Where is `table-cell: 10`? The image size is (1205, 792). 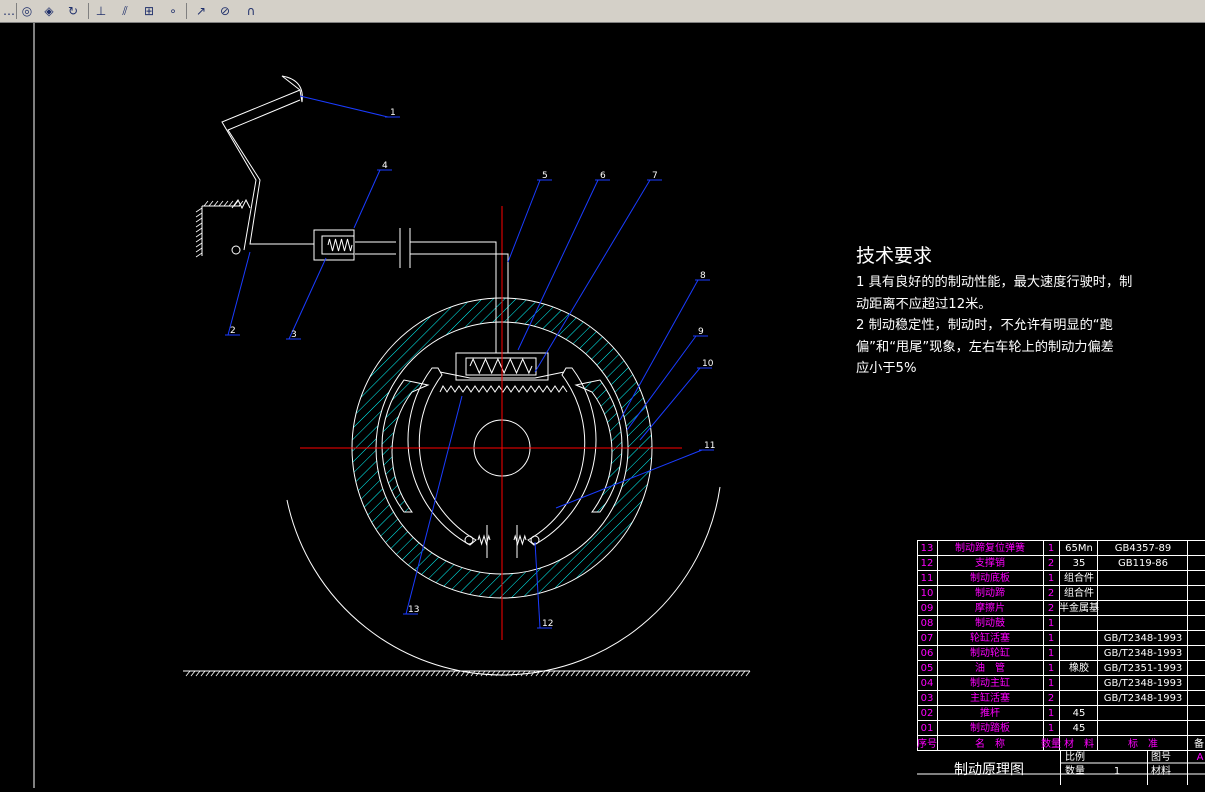
table-cell: 10 is located at coordinates (927, 593).